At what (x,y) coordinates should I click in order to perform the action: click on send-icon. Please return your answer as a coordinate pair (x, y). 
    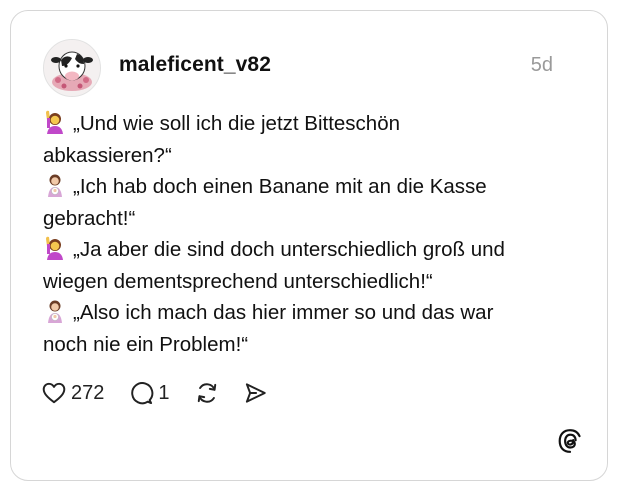
    Looking at the image, I should click on (255, 393).